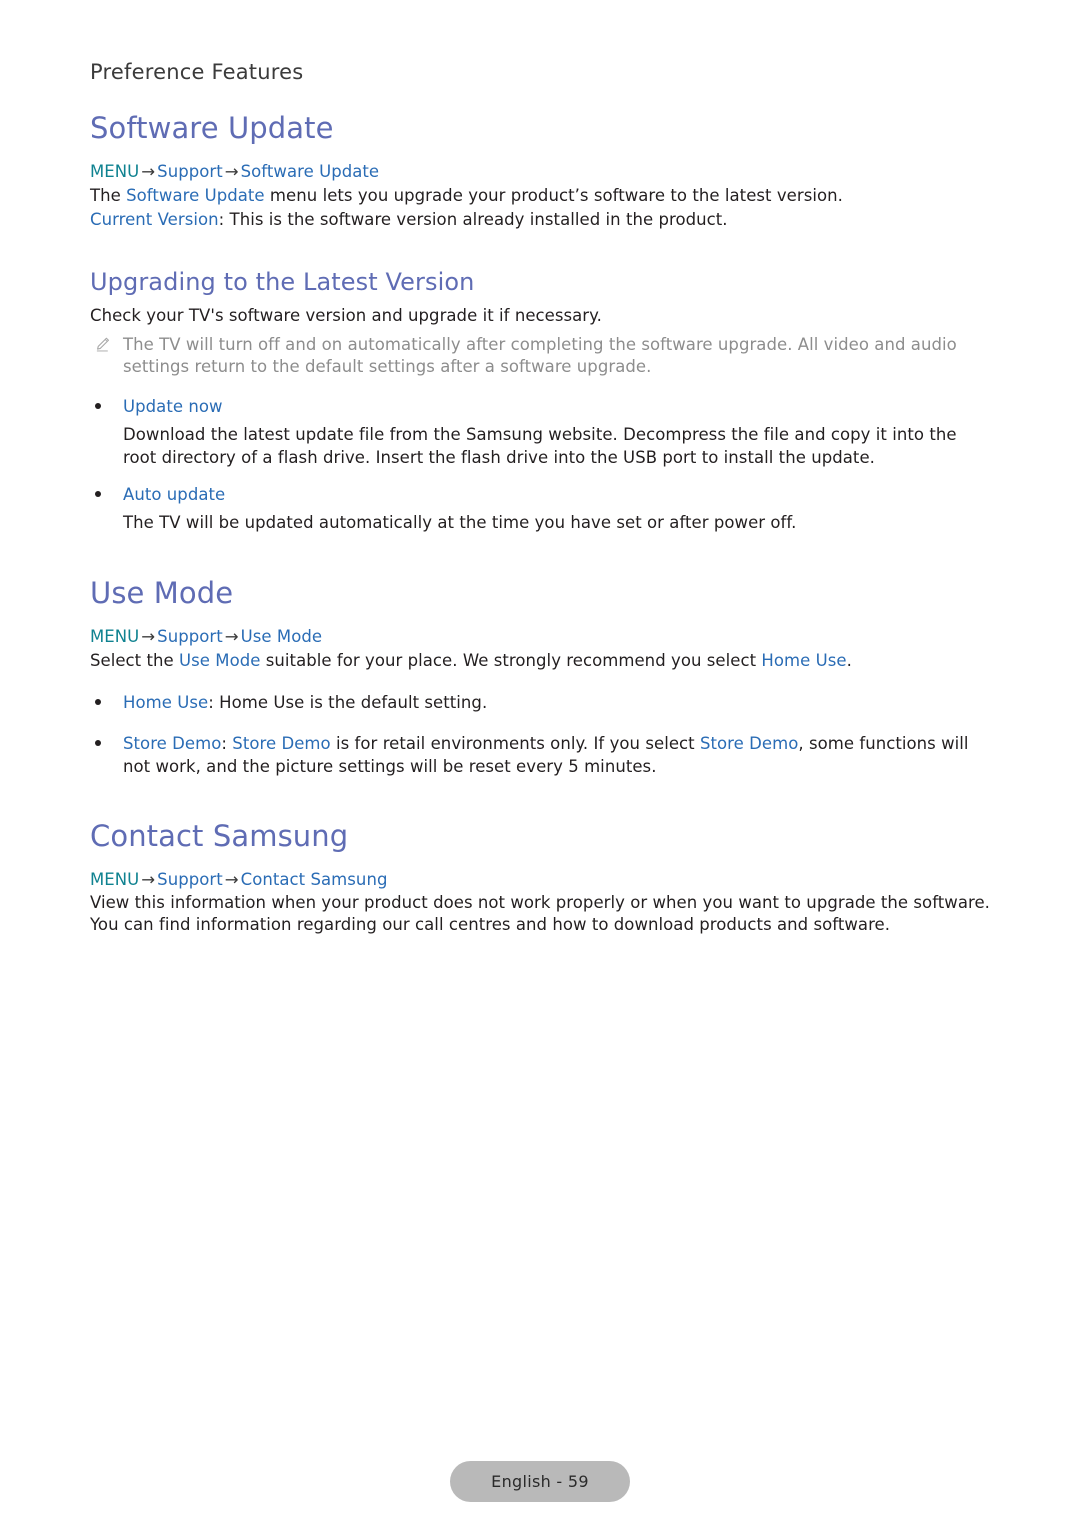  I want to click on footer-label: English - 59, so click(540, 1481).